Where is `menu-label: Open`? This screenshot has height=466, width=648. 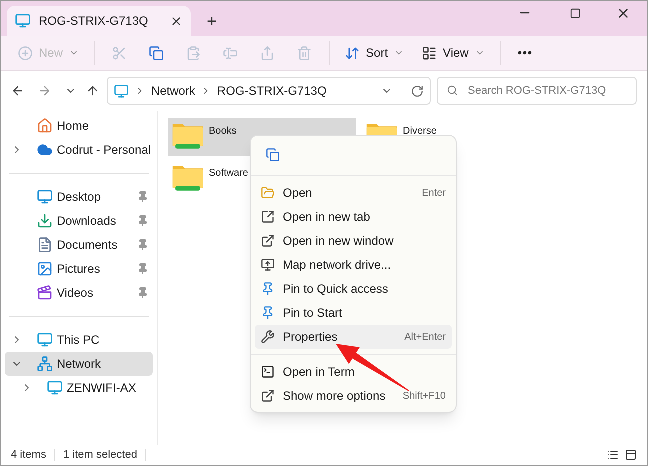 menu-label: Open is located at coordinates (297, 193).